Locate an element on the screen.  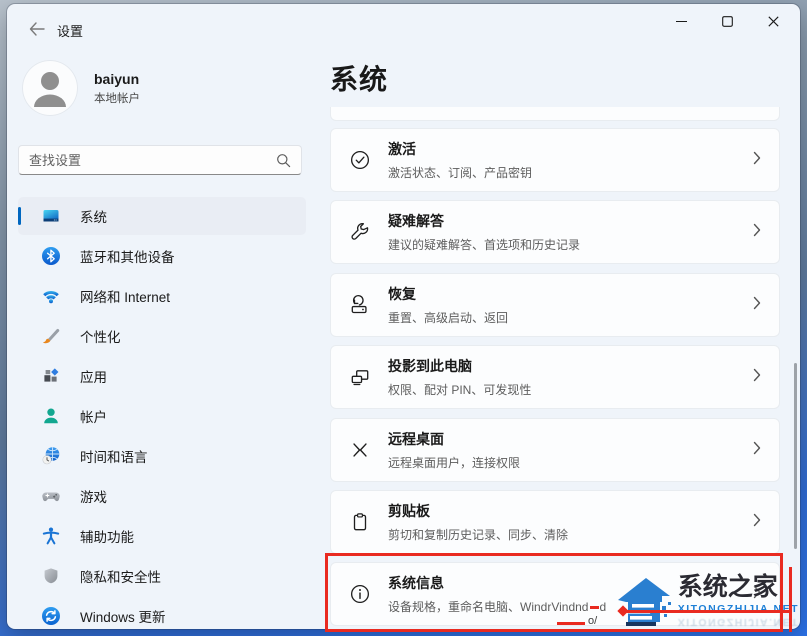
sidebar-item-personalization: 个性化 is located at coordinates (162, 336).